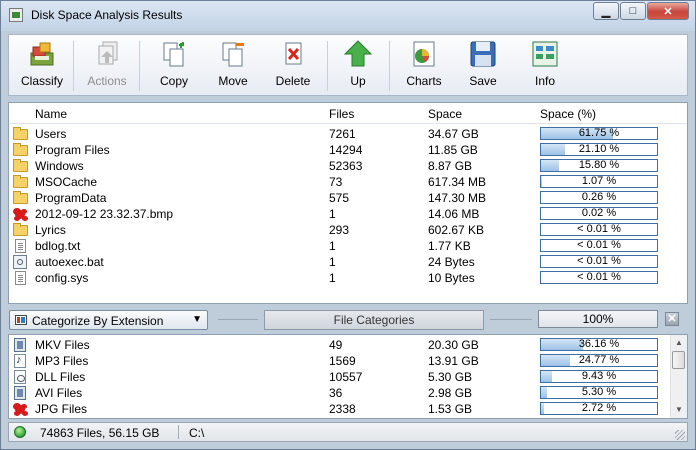 Image resolution: width=696 pixels, height=450 pixels. Describe the element at coordinates (173, 81) in the screenshot. I see `copy-label: Copy` at that location.